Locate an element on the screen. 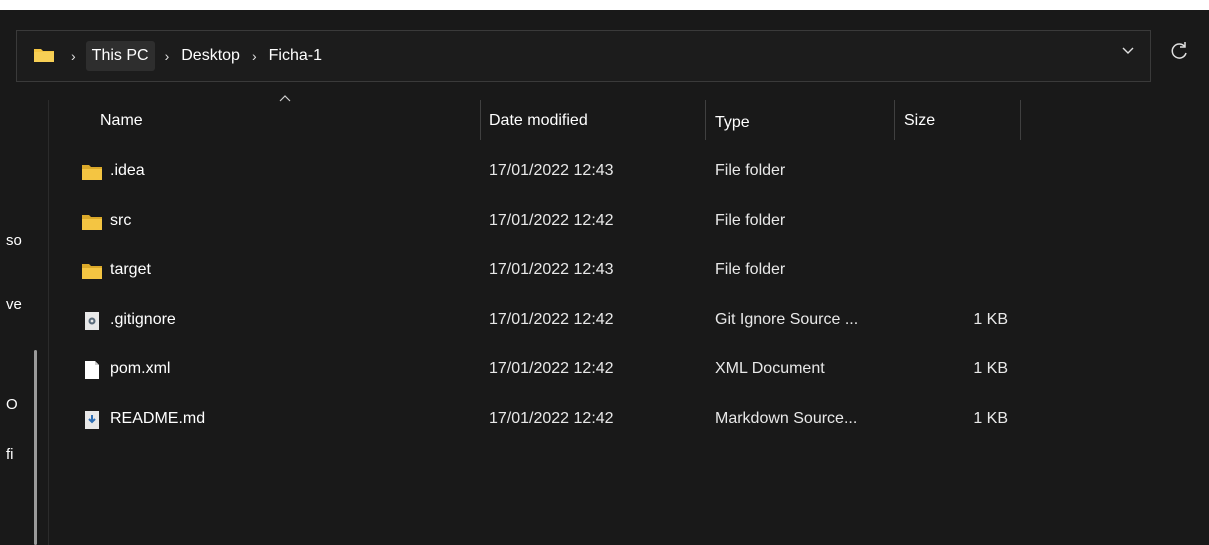 This screenshot has height=545, width=1209. address-bar: › This PC › Desktop › Ficha-1 is located at coordinates (583, 56).